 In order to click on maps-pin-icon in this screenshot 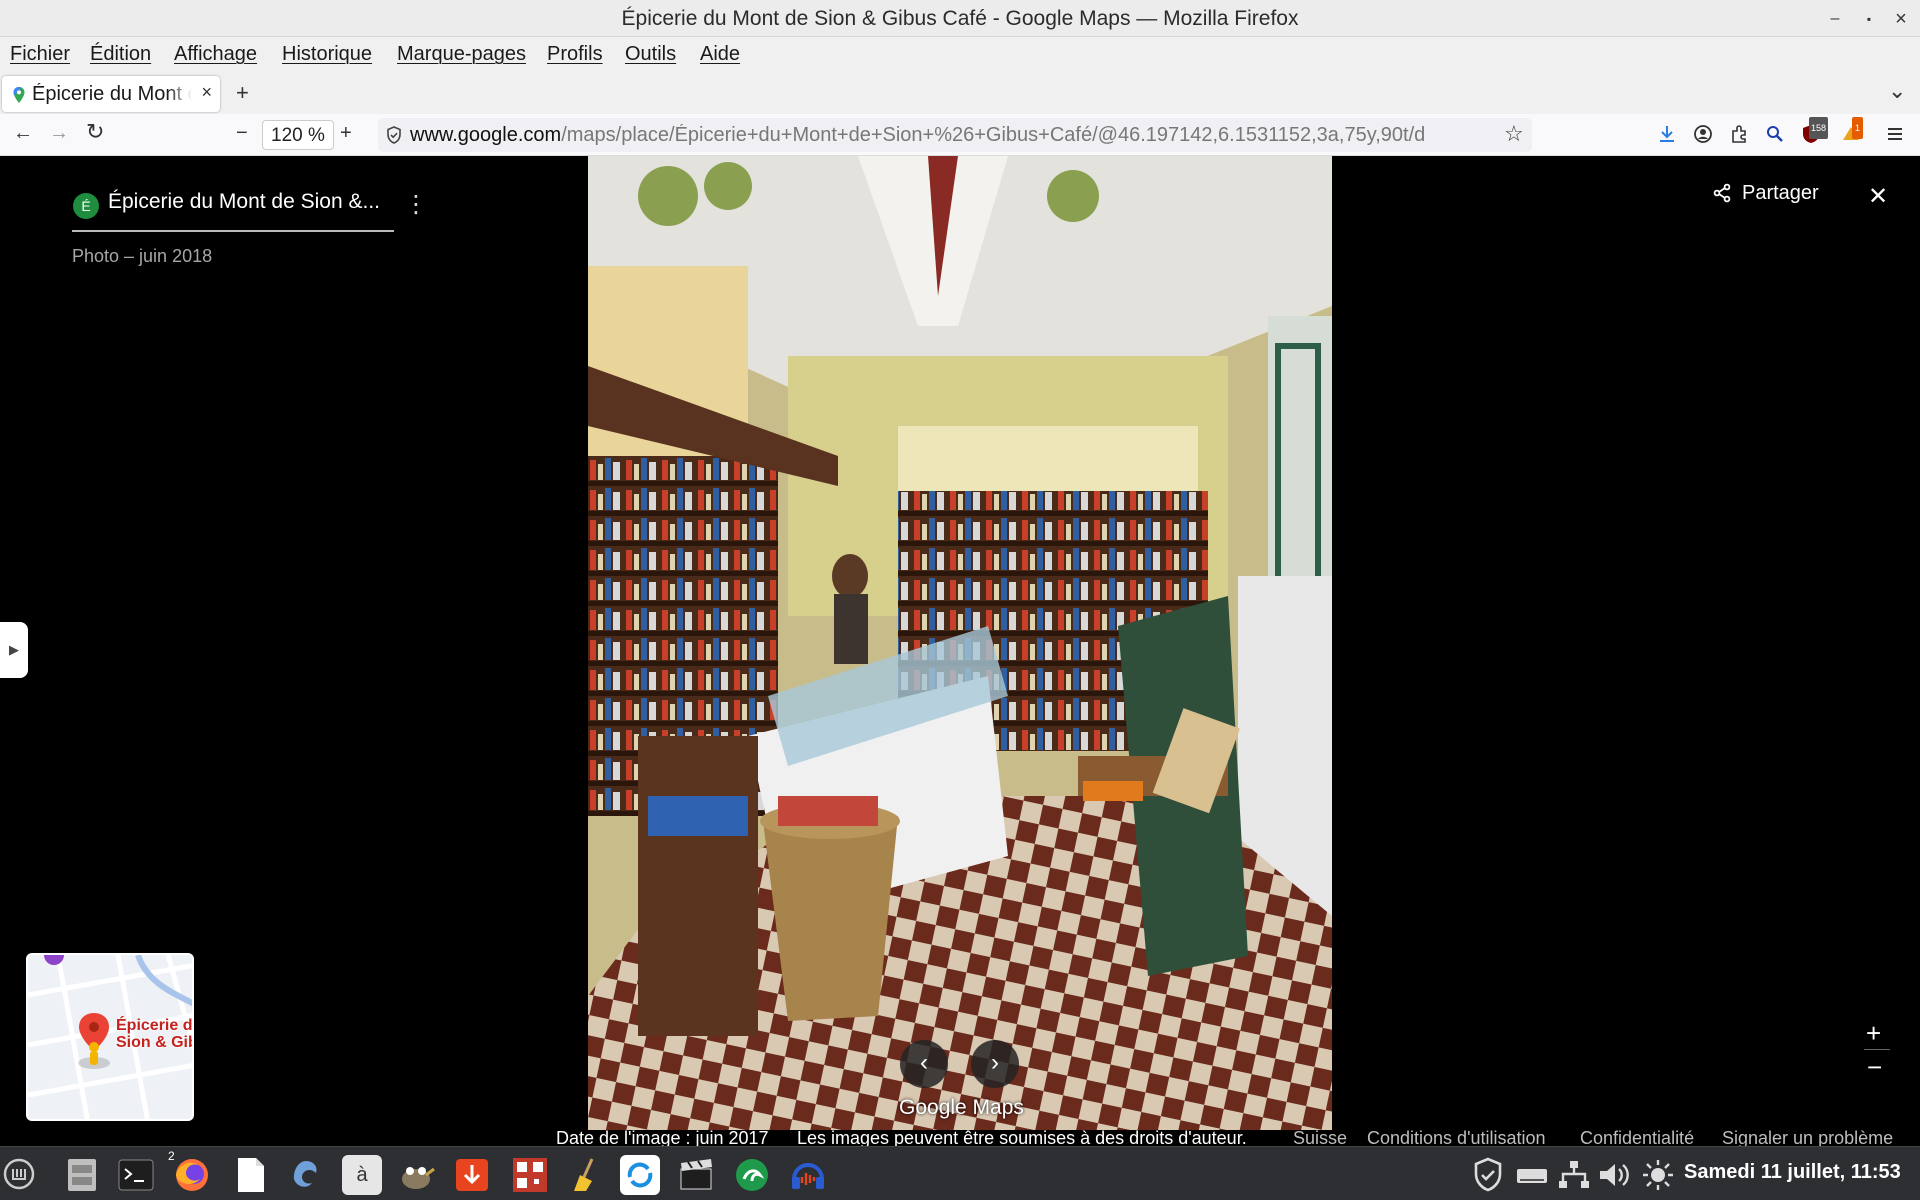, I will do `click(19, 95)`.